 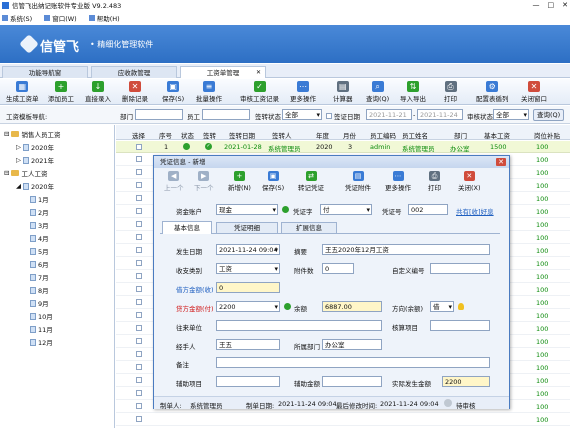 What do you see at coordinates (329, 116) in the screenshot?
I see `sign-date-checkbox` at bounding box center [329, 116].